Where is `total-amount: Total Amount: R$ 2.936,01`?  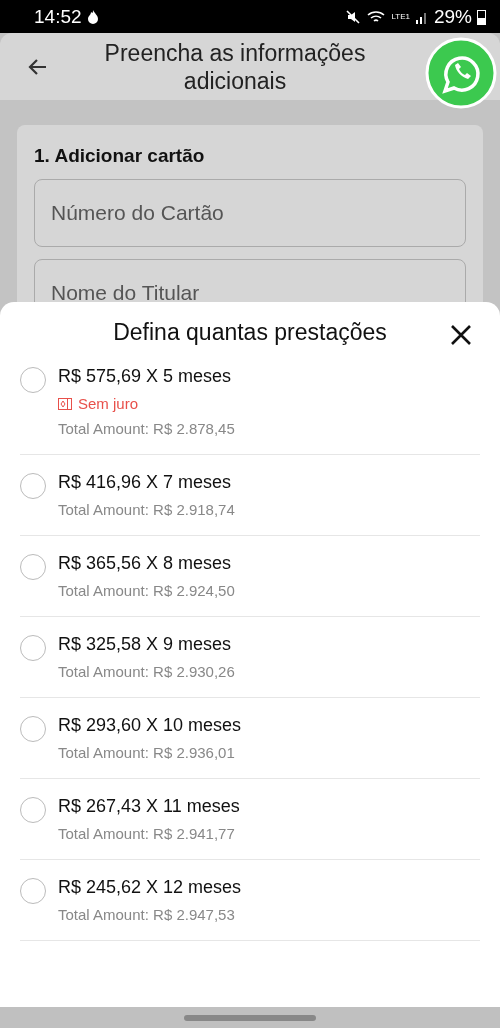
total-amount: Total Amount: R$ 2.936,01 is located at coordinates (147, 752).